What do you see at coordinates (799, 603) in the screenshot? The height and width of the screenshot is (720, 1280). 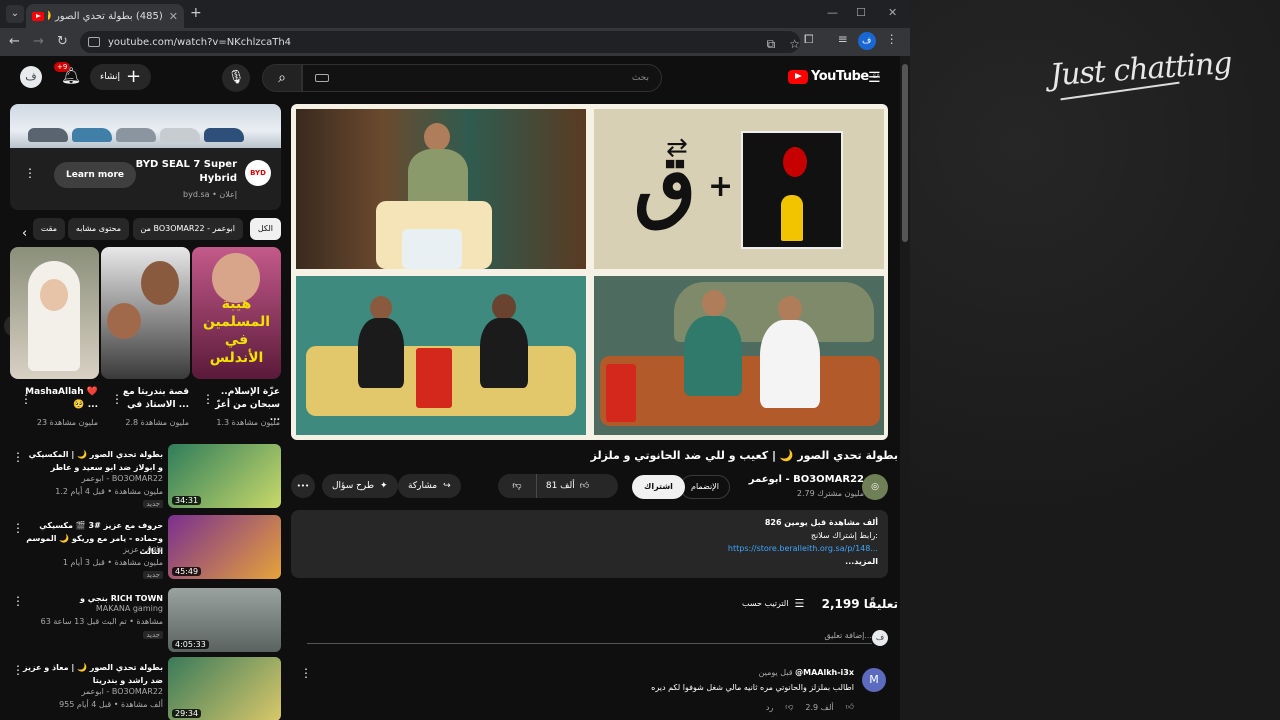 I see `sort-icon: ☰` at bounding box center [799, 603].